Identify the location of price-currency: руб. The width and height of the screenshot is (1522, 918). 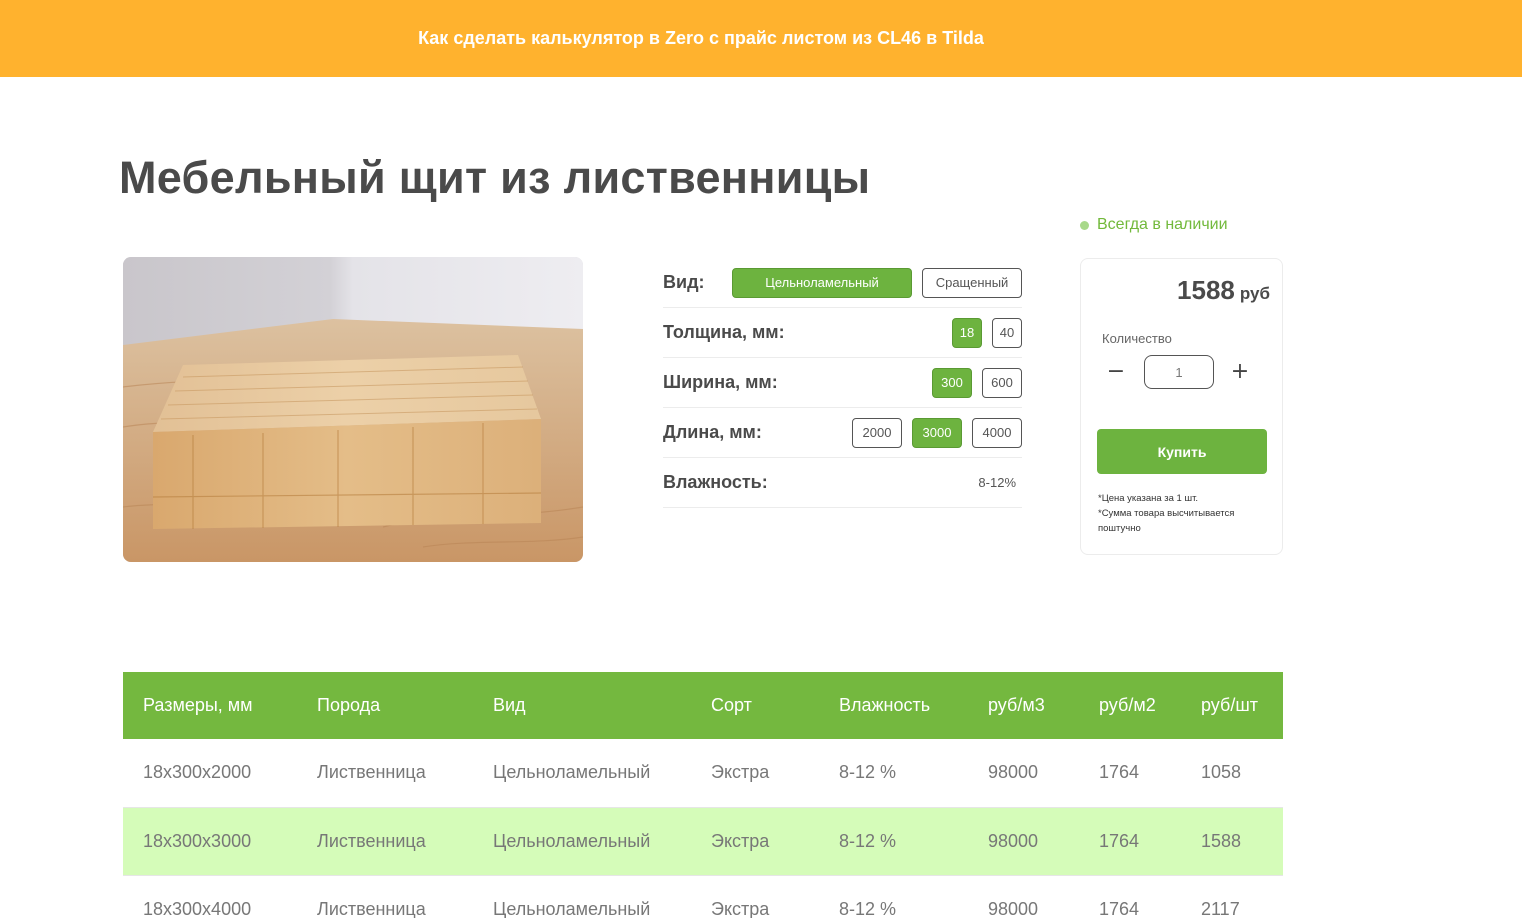
(1254, 293).